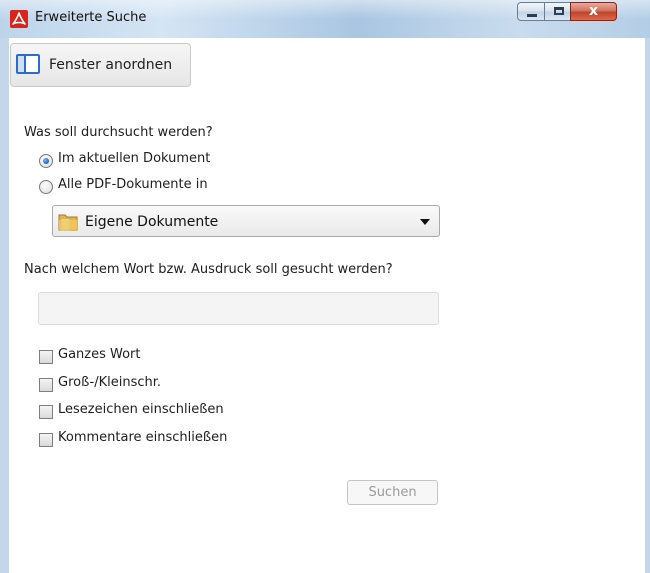 This screenshot has height=573, width=650. Describe the element at coordinates (246, 221) in the screenshot. I see `location-dropdown: Eigene Dokumente` at that location.